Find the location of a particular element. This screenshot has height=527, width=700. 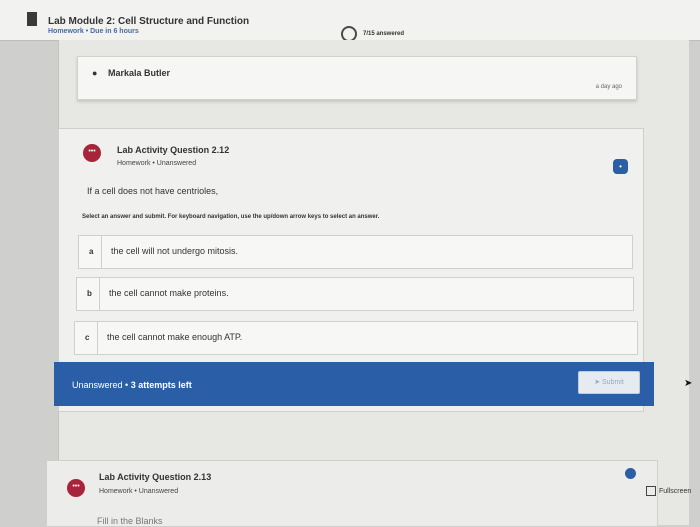

status-bar: Unanswered • 3 attempts left ➤ Submit is located at coordinates (354, 384).